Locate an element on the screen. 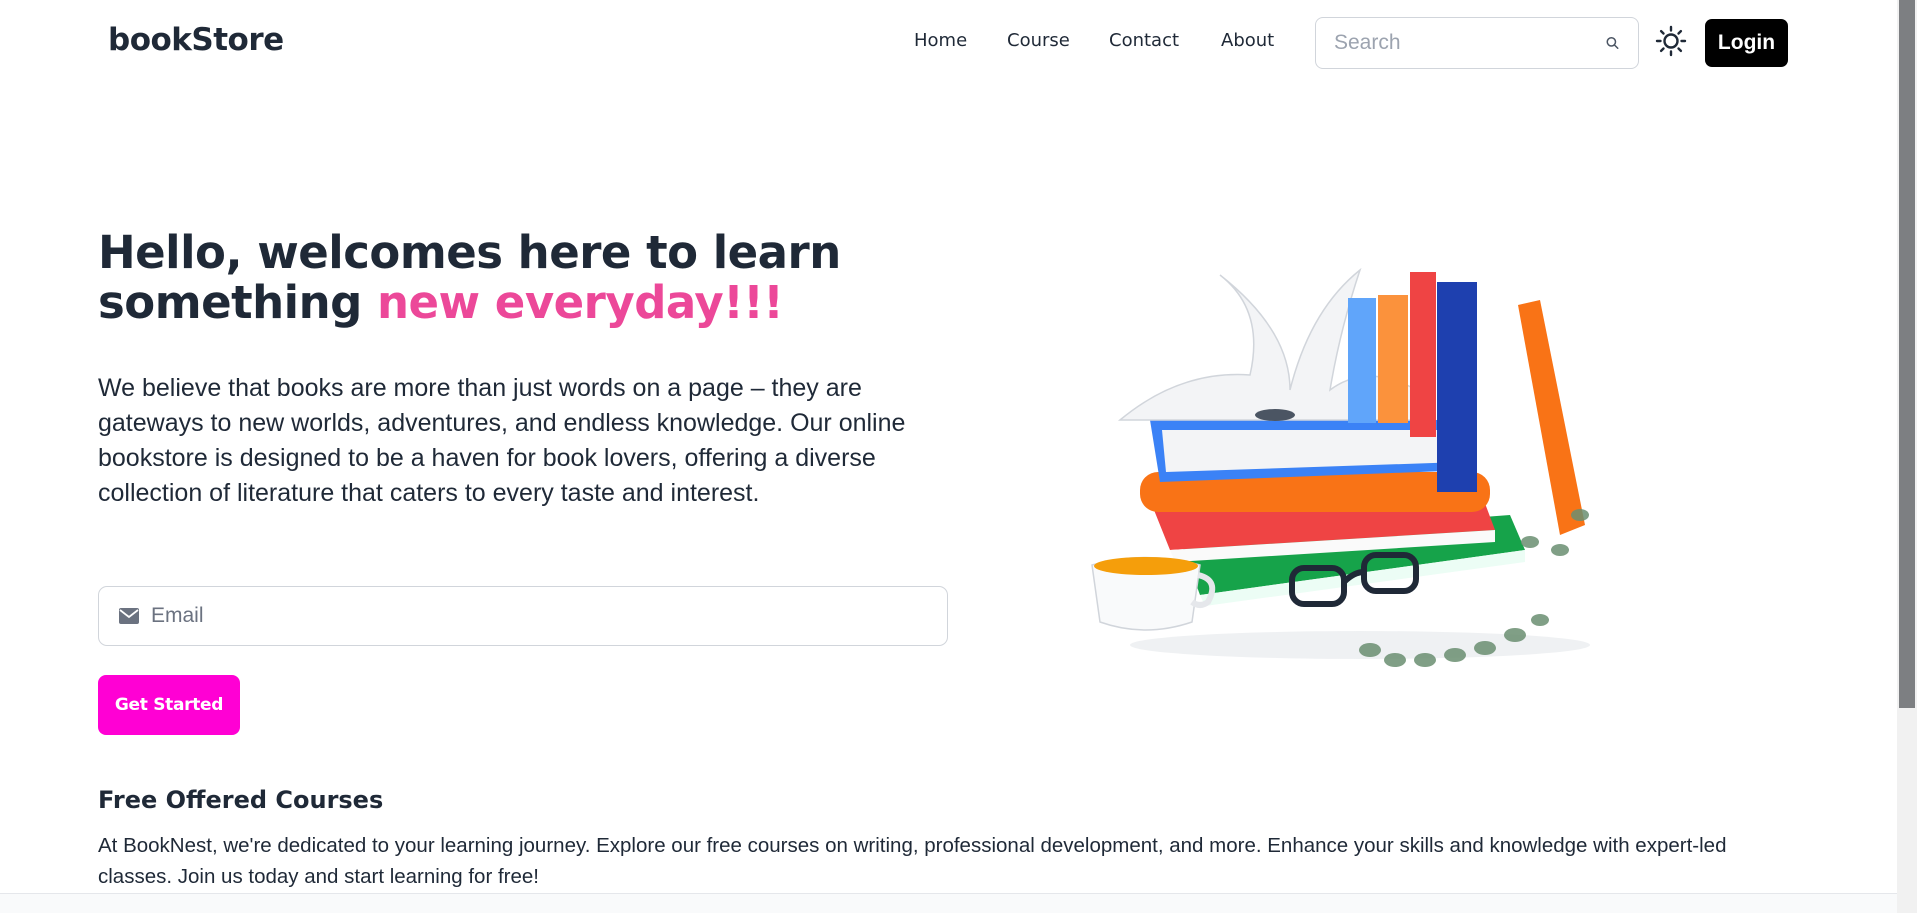  search-input is located at coordinates (1469, 43).